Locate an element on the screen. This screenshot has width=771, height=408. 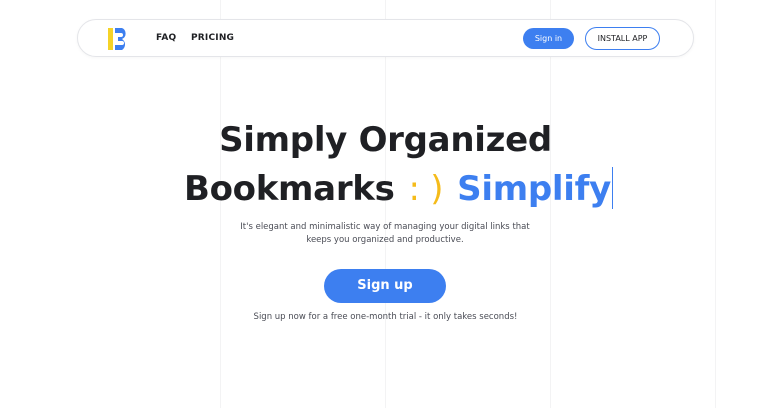
subtitle-line: keeps you organized and productive. is located at coordinates (385, 240).